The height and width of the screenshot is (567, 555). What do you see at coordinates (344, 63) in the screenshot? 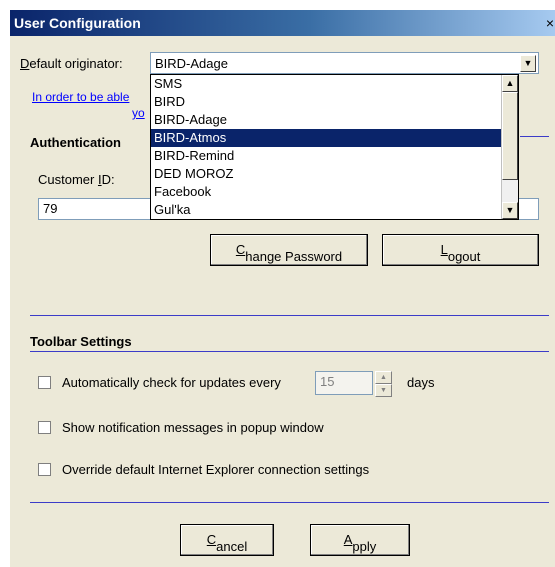
I see `default-originator-combo: BIRD-Adage ▼` at bounding box center [344, 63].